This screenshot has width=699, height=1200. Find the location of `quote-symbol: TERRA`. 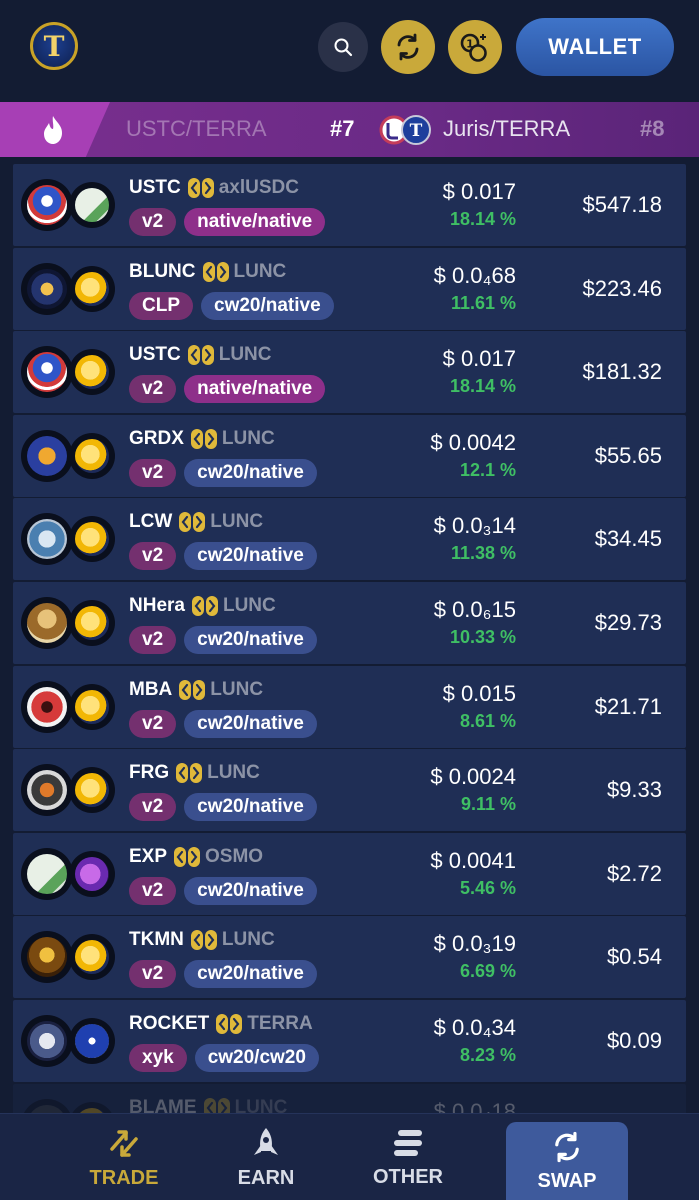

quote-symbol: TERRA is located at coordinates (280, 1023).